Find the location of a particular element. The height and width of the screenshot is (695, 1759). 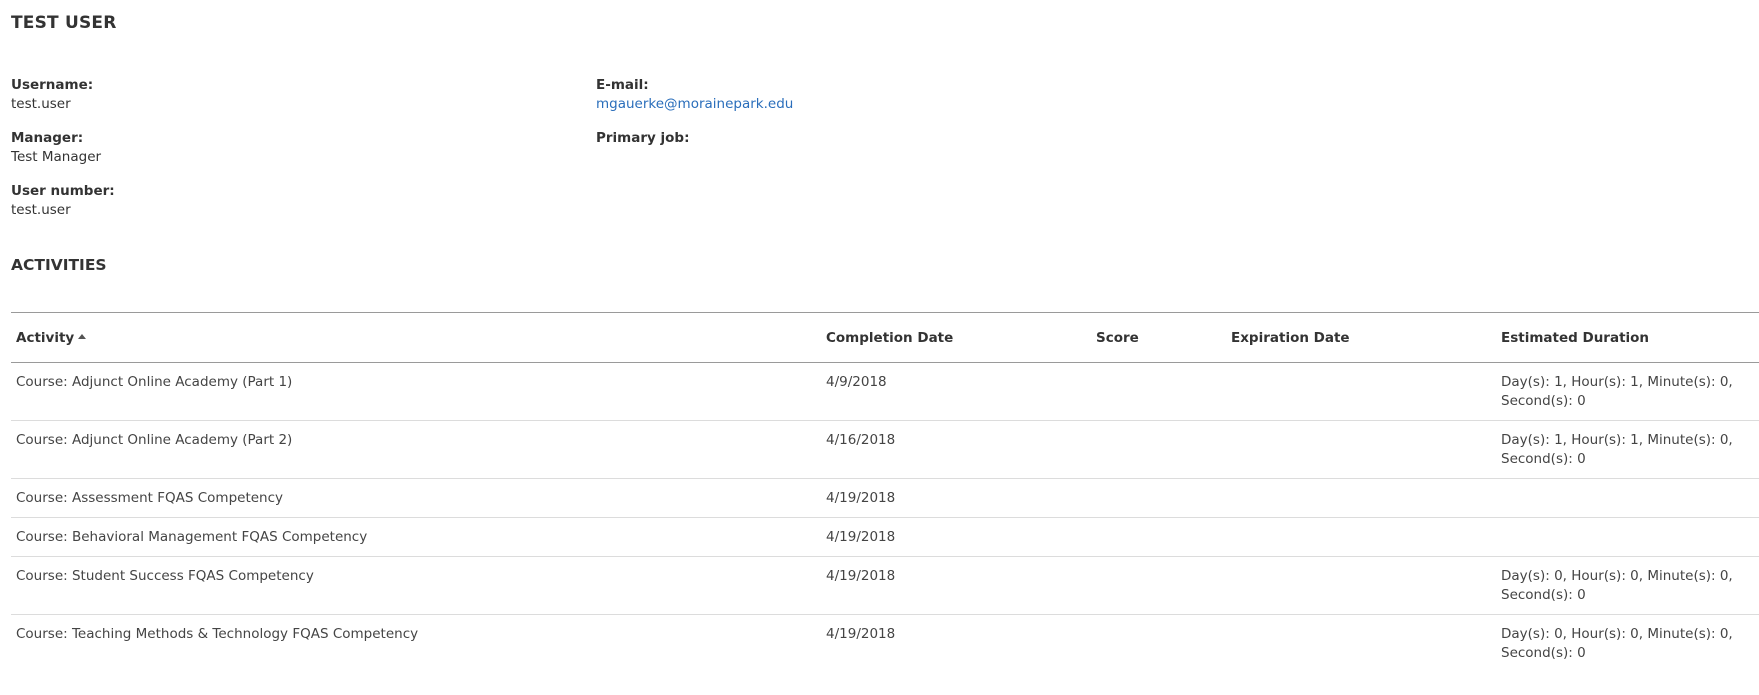

manager-field: Manager: Test Manager is located at coordinates (56, 148).